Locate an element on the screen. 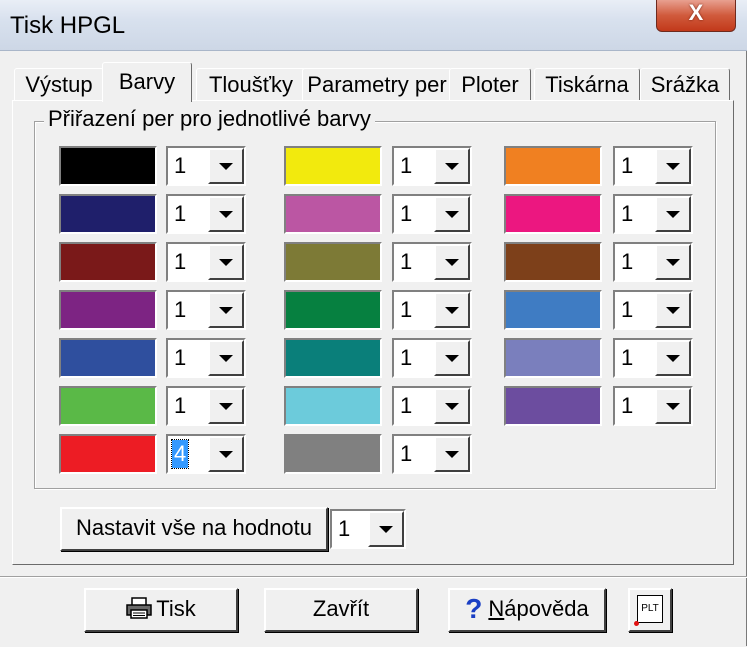  tab-srazka: Srážka is located at coordinates (685, 84).